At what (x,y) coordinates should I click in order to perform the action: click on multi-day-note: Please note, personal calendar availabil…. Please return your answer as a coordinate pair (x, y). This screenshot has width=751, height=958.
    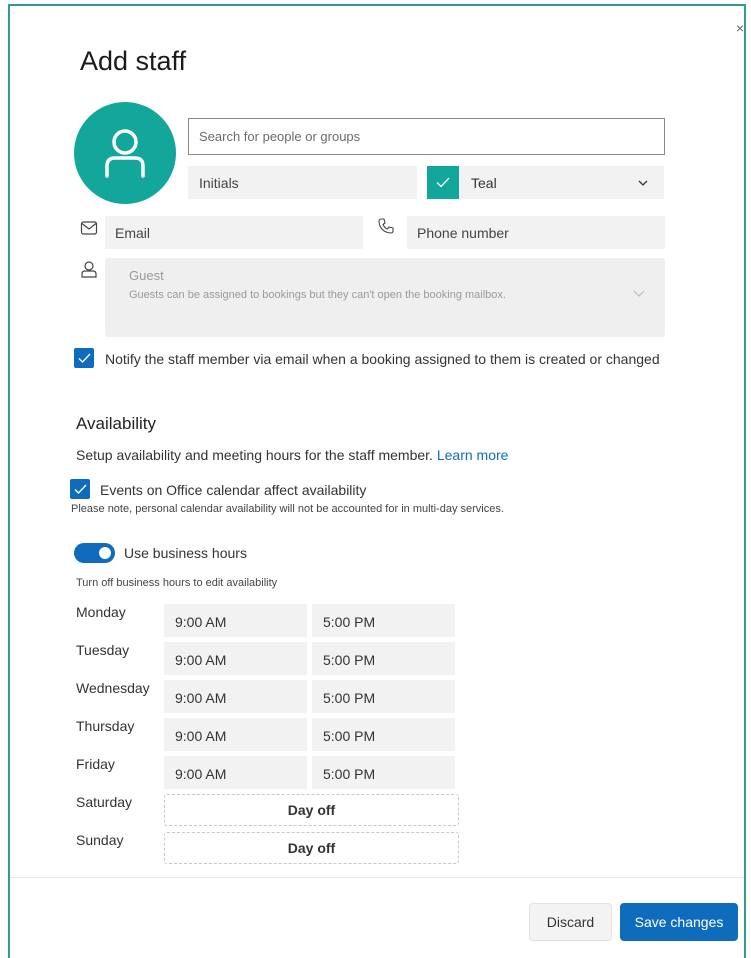
    Looking at the image, I should click on (287, 509).